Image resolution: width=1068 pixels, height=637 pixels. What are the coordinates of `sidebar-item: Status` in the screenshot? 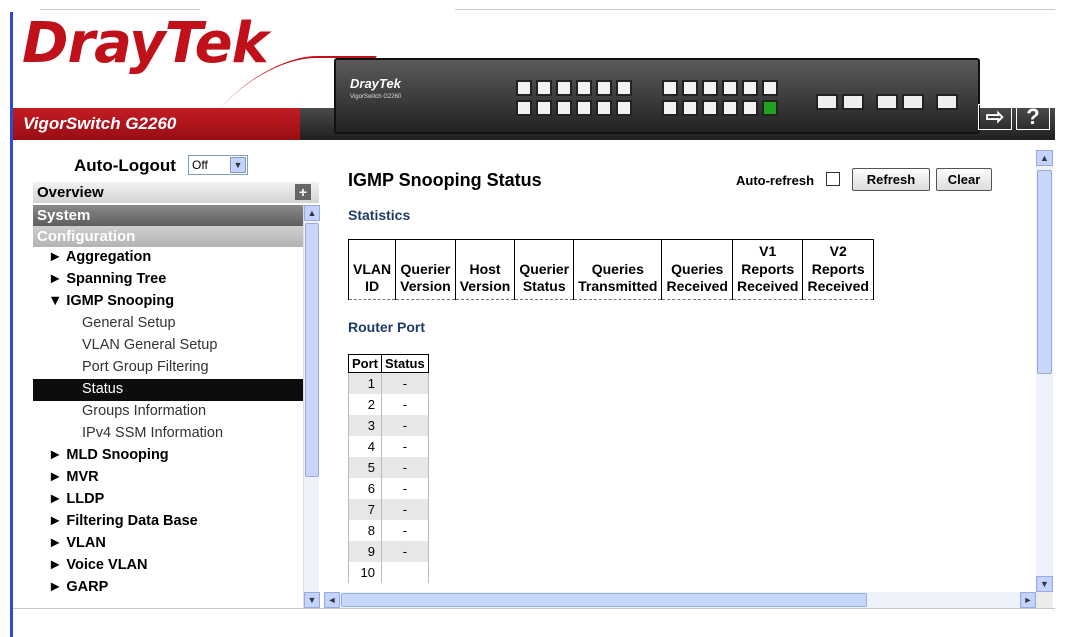 It's located at (176, 390).